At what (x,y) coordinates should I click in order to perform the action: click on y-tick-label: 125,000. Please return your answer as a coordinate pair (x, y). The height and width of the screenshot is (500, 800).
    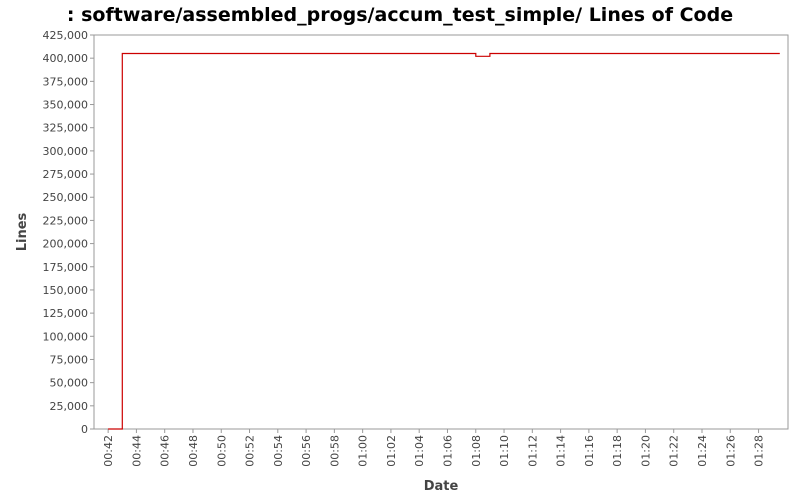
    Looking at the image, I should click on (66, 313).